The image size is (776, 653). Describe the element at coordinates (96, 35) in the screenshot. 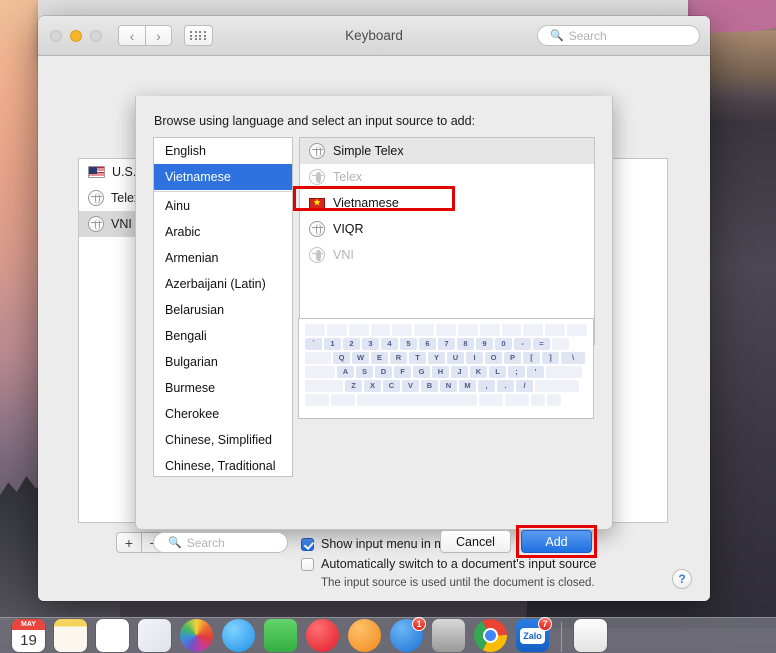

I see `zoom-button` at that location.